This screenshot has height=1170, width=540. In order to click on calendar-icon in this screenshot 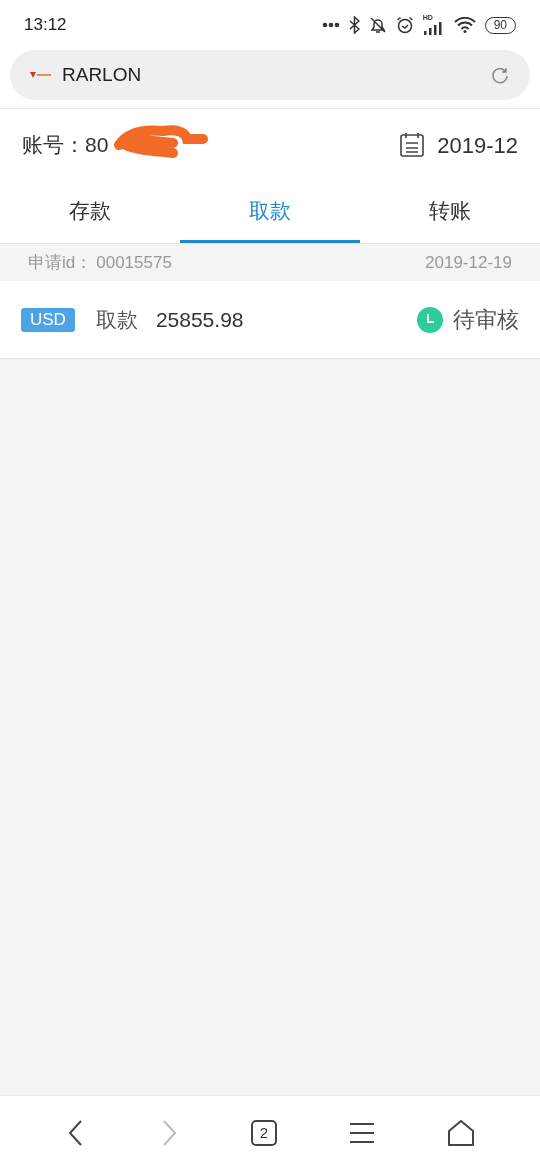, I will do `click(412, 145)`.